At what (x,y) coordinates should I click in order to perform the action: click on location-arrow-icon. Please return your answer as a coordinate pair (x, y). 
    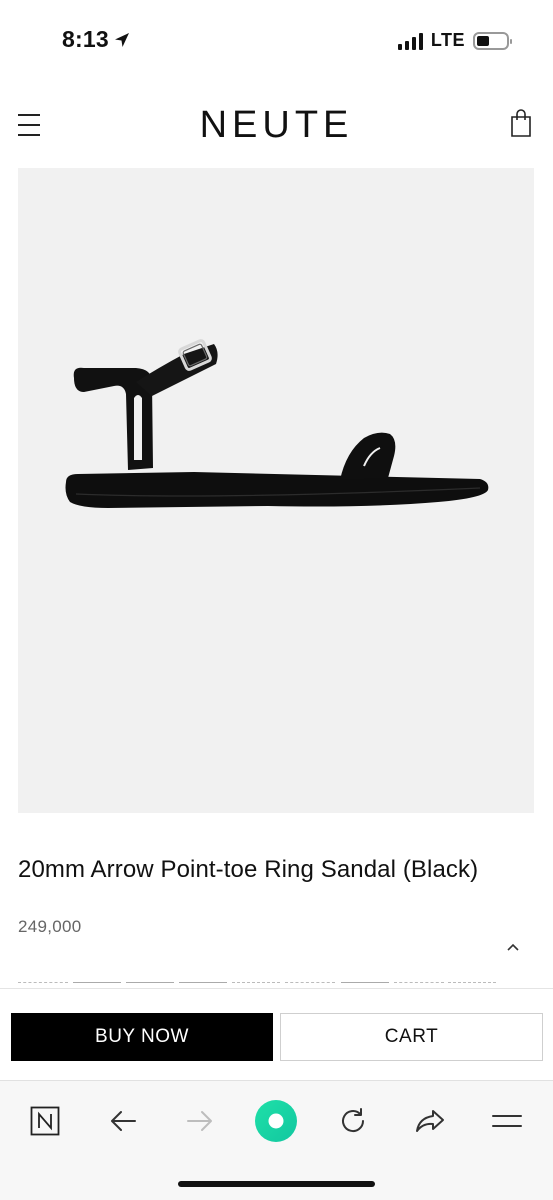
    Looking at the image, I should click on (121, 39).